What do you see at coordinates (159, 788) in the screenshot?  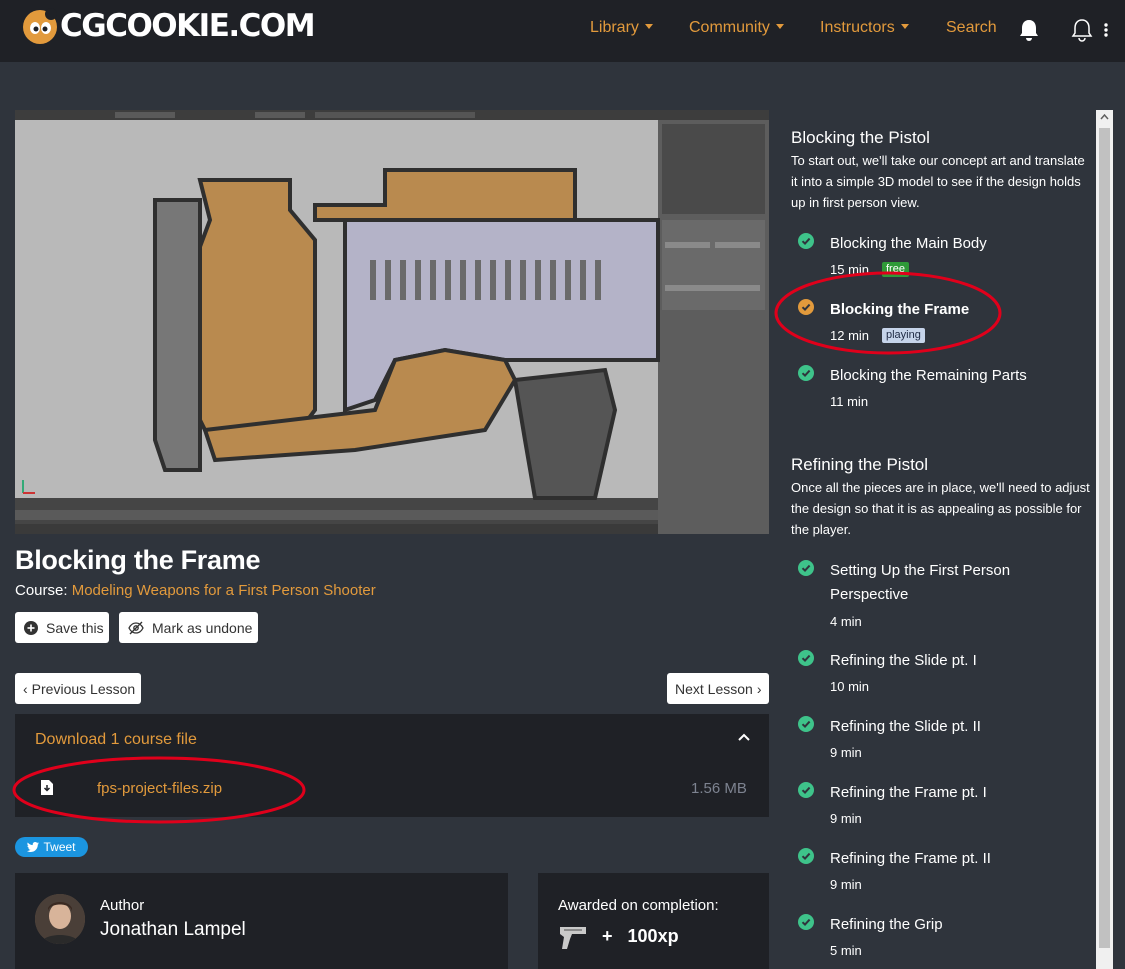 I see `download-file-link: fps-project-files.zip` at bounding box center [159, 788].